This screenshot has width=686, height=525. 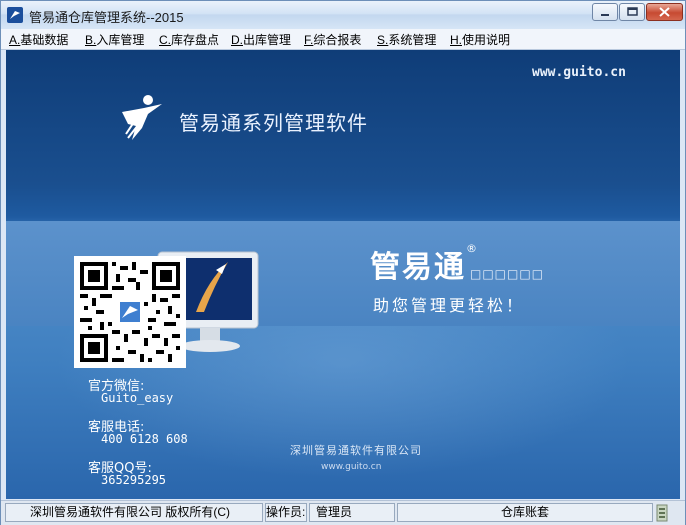 What do you see at coordinates (525, 512) in the screenshot?
I see `status-account-set: 仓库账套` at bounding box center [525, 512].